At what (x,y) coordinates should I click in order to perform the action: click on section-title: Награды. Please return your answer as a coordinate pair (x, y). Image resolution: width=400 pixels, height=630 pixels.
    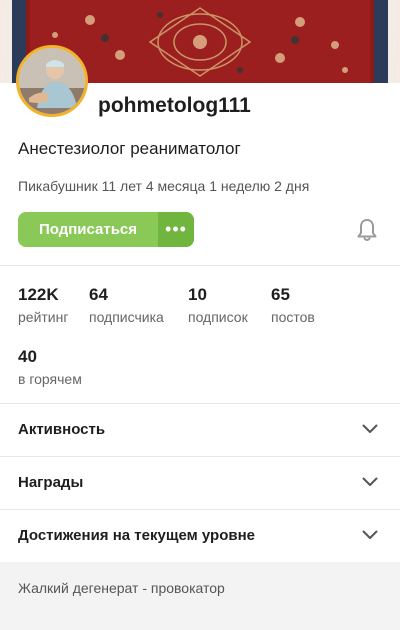
    Looking at the image, I should click on (51, 482).